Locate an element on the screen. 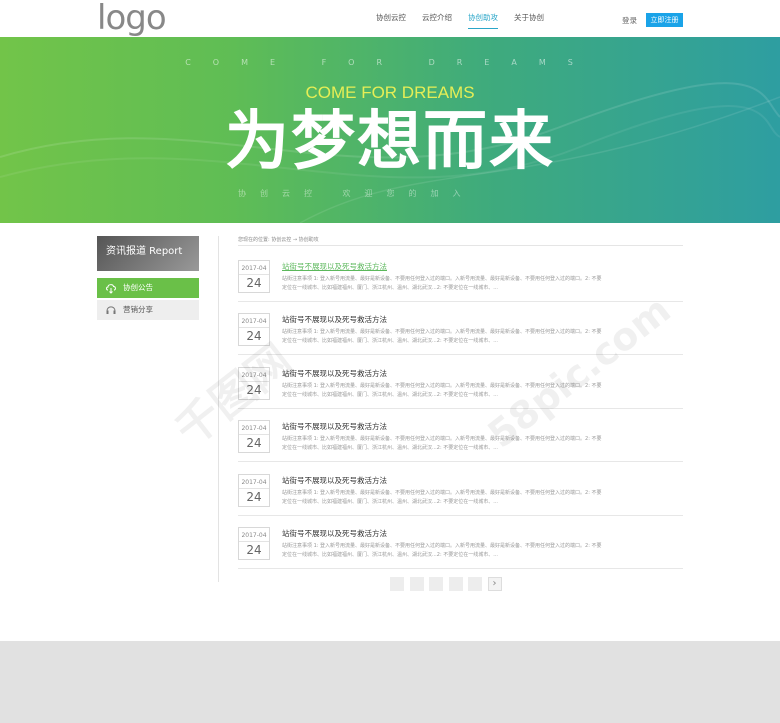 This screenshot has height=723, width=780. sidebar-item-announcement: 协创公告 is located at coordinates (148, 288).